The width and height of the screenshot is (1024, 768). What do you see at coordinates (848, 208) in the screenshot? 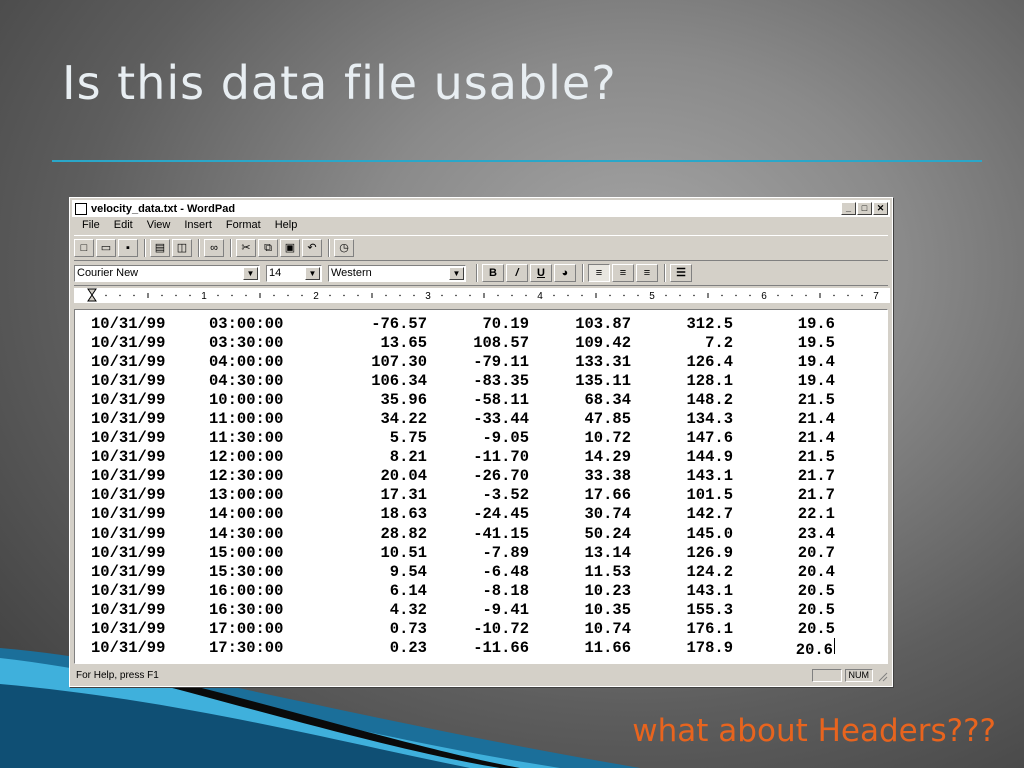
I see `minimize-button: _` at bounding box center [848, 208].